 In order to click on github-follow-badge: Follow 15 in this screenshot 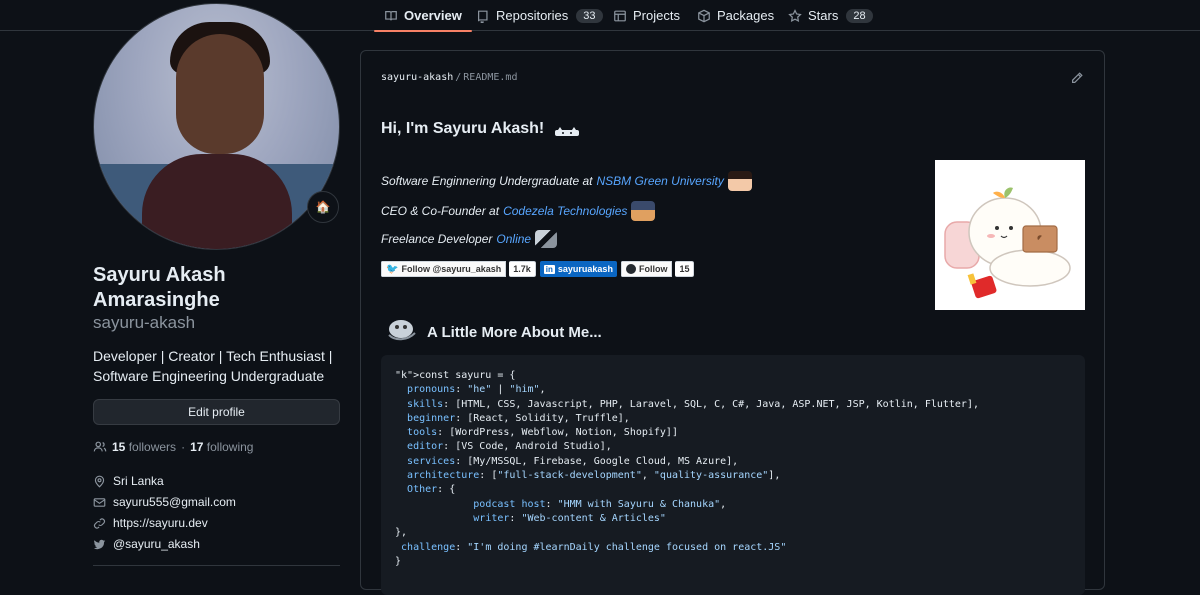, I will do `click(657, 269)`.